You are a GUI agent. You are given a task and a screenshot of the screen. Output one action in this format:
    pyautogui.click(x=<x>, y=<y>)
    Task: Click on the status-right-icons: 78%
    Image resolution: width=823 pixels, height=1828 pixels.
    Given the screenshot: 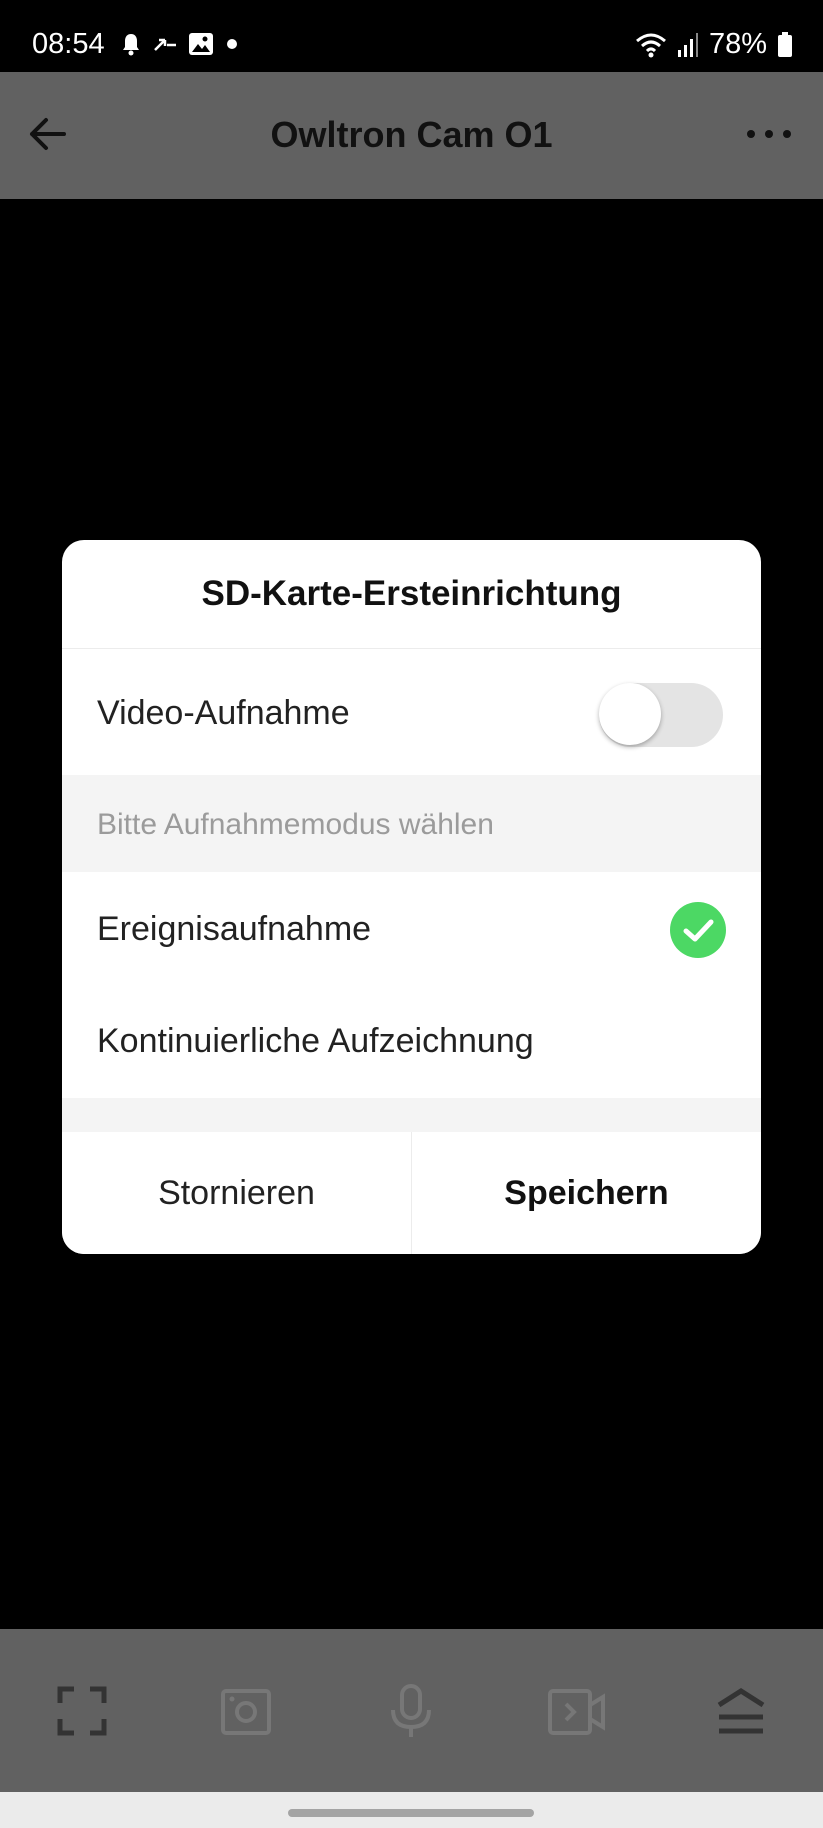 What is the action you would take?
    pyautogui.click(x=714, y=44)
    